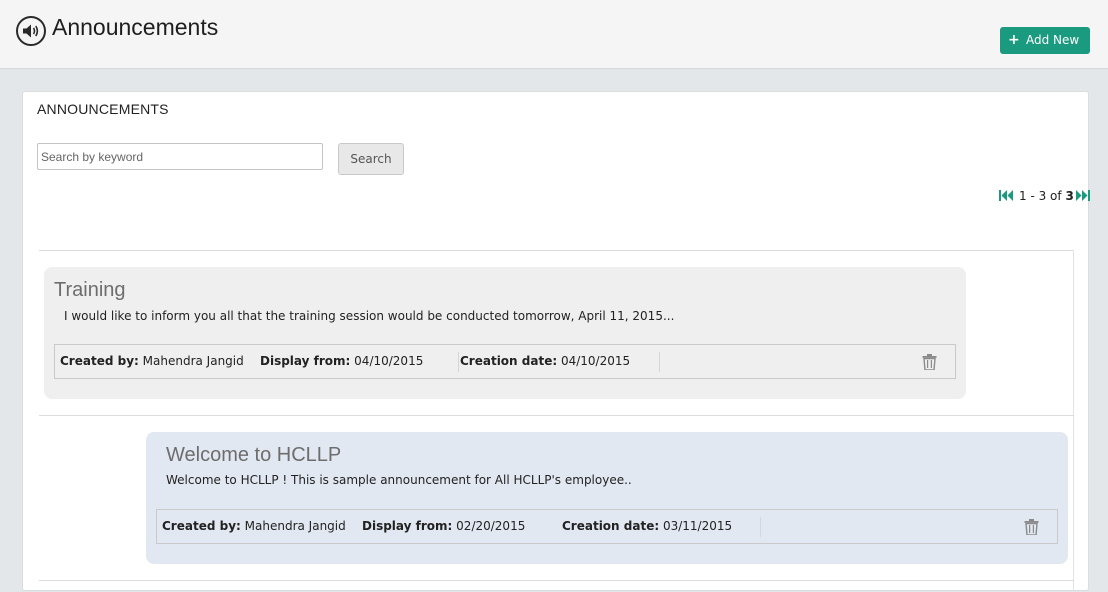  Describe the element at coordinates (254, 455) in the screenshot. I see `announcement-title: Welcome to HCLLP` at that location.